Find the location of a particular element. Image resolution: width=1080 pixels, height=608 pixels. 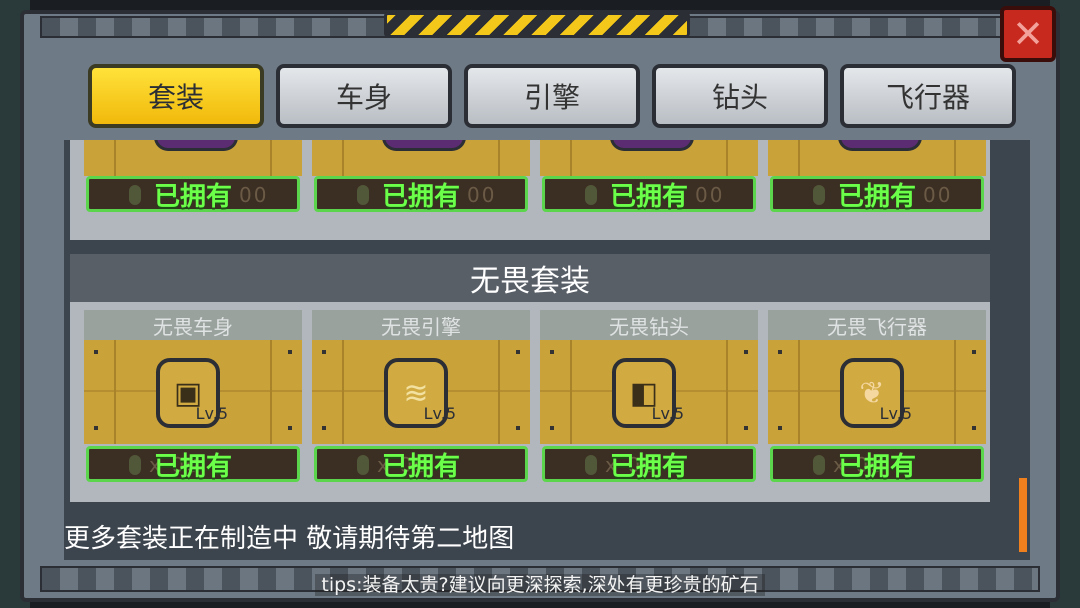

item-name: 无畏引擎 is located at coordinates (421, 325).